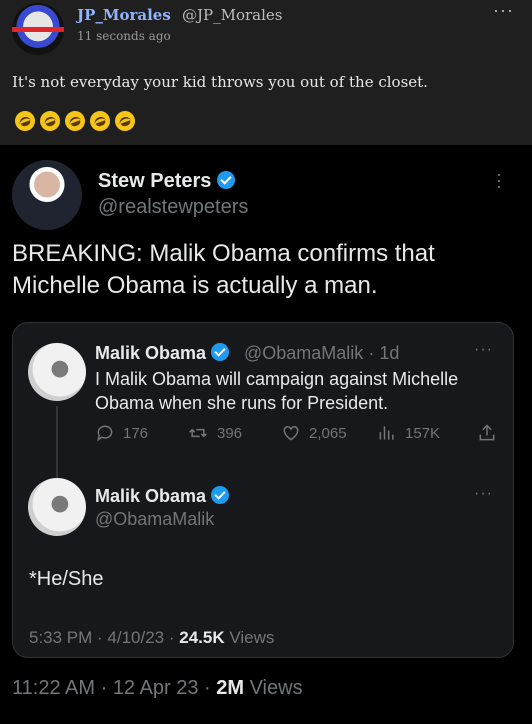 This screenshot has height=724, width=532. What do you see at coordinates (423, 433) in the screenshot?
I see `views-count: 157K` at bounding box center [423, 433].